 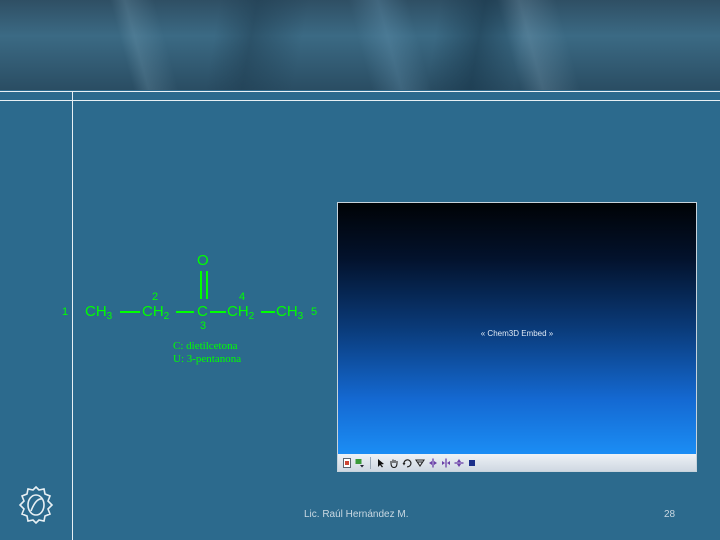 I want to click on carbonyl-carbon: C, so click(x=202, y=311).